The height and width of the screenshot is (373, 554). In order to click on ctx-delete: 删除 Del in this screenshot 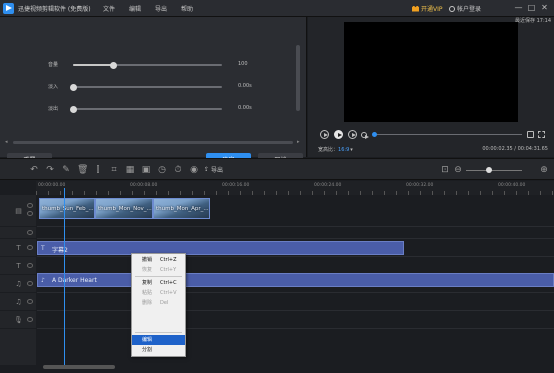, I will do `click(158, 303)`.